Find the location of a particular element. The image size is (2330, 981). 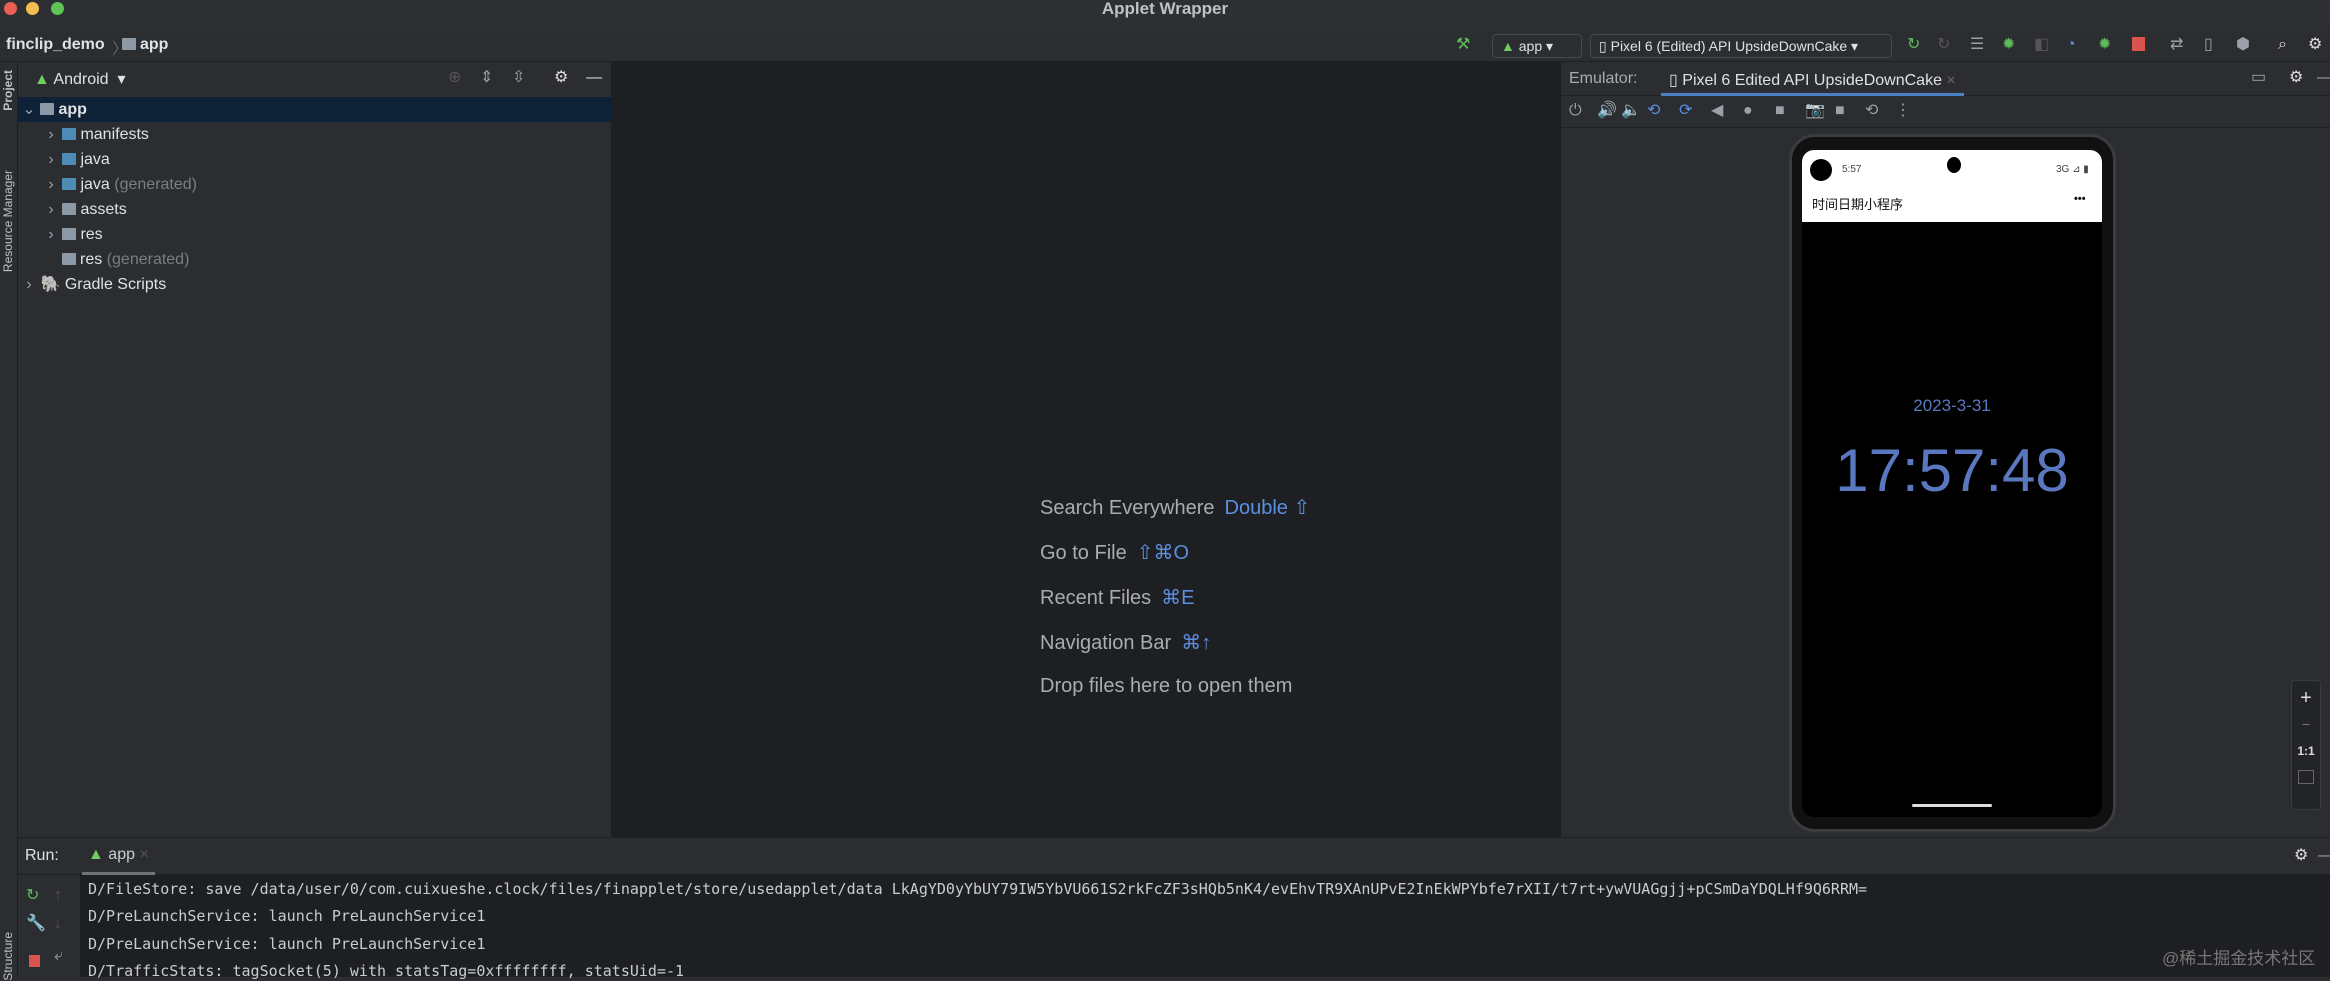

structure-tool-tab: Structure is located at coordinates (8, 956).